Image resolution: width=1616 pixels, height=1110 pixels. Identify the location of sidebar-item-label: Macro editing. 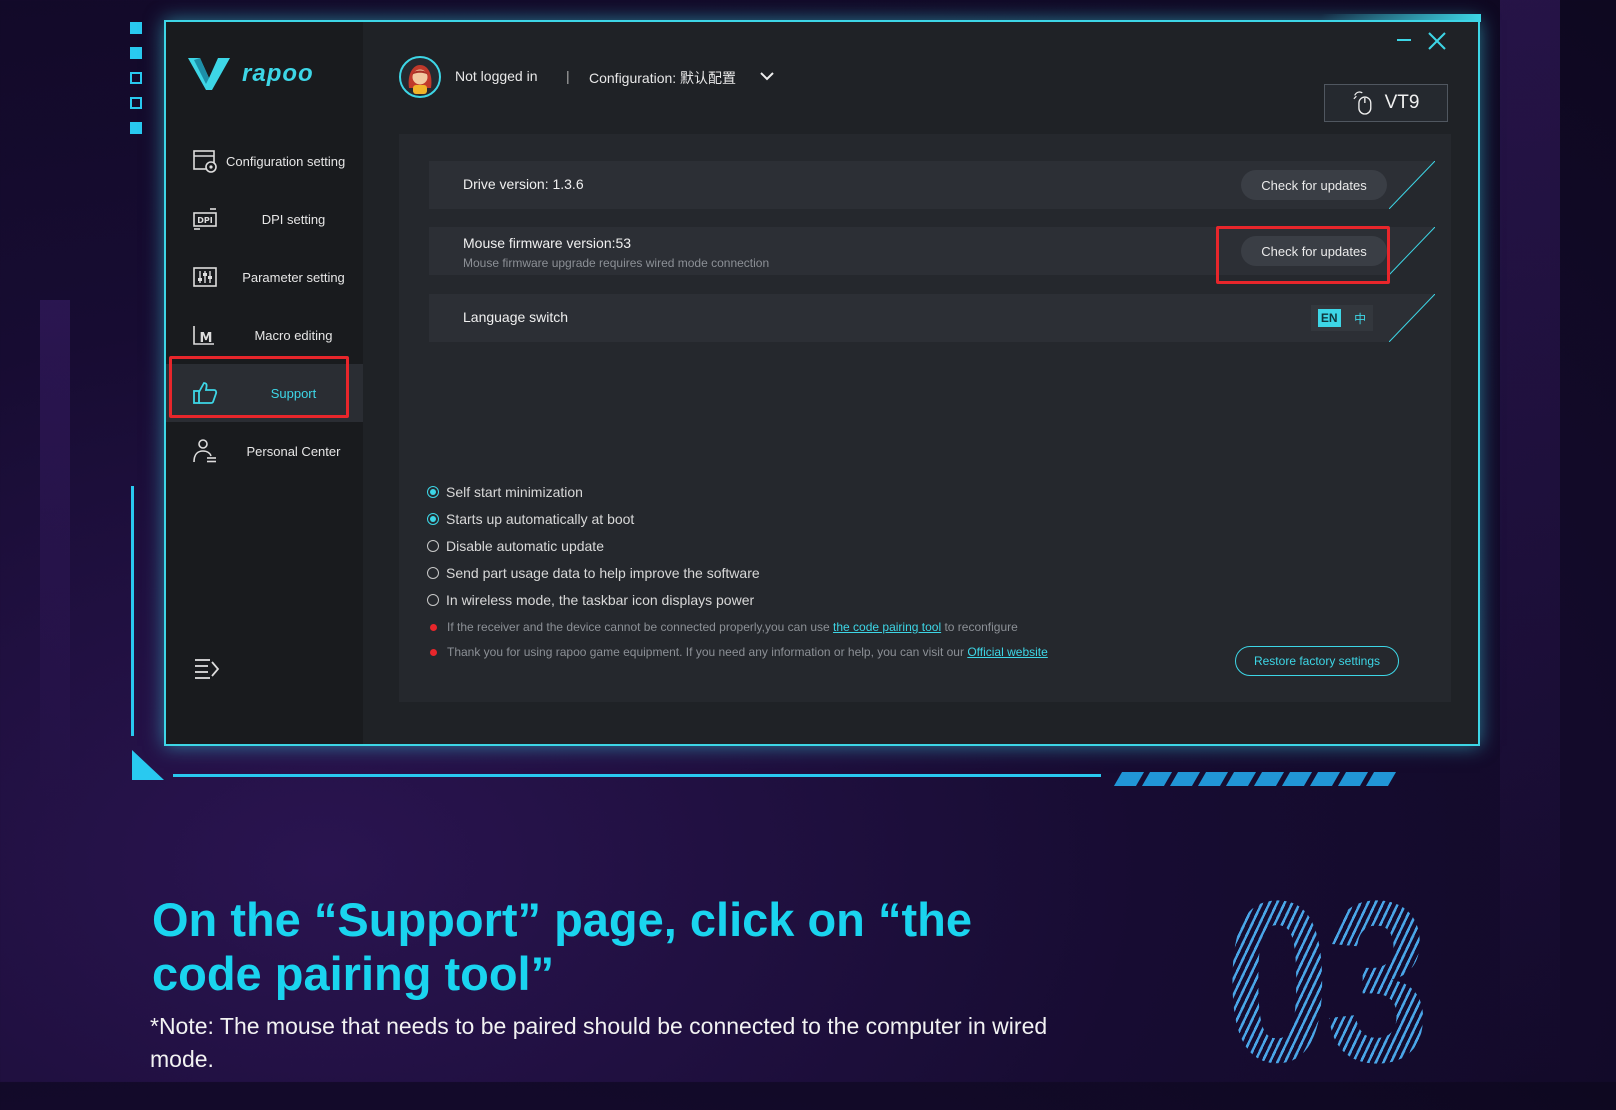
(293, 335).